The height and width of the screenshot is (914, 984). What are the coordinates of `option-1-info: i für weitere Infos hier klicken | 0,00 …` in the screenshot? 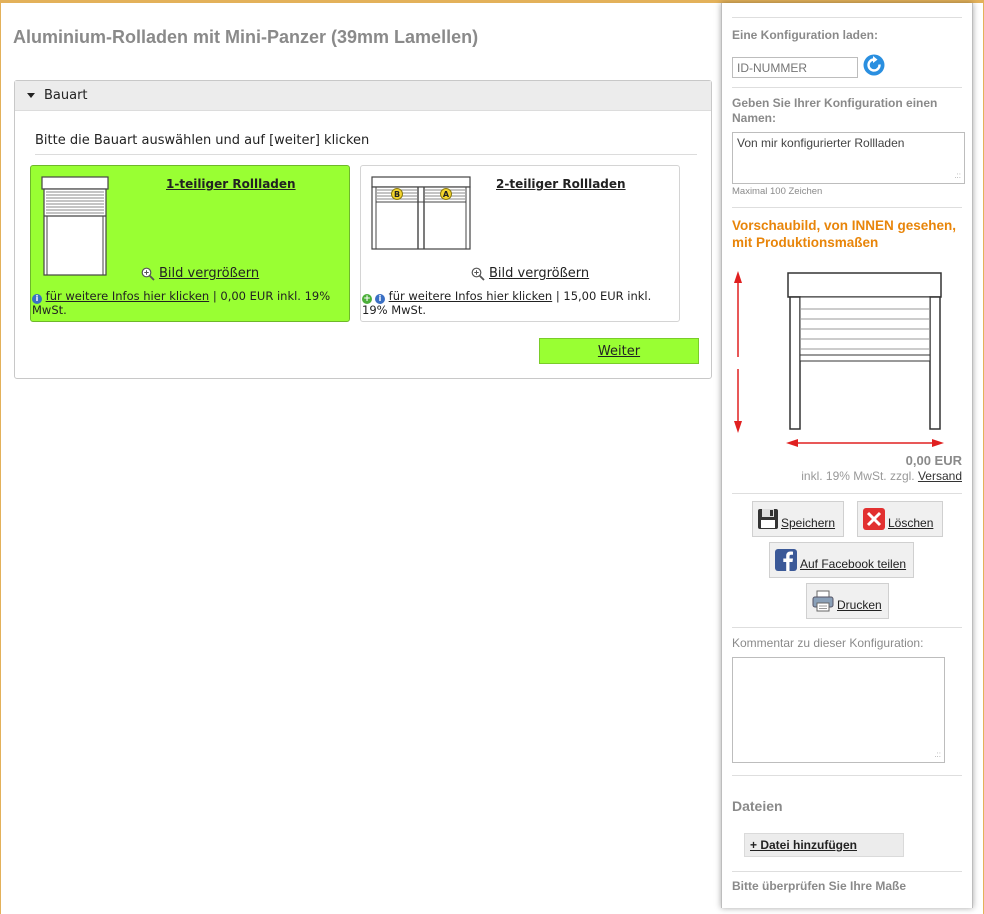 It's located at (190, 303).